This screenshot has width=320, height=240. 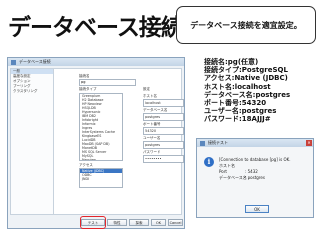 I want to click on dialog-titlebar: データベース接続, so click(x=96, y=62).